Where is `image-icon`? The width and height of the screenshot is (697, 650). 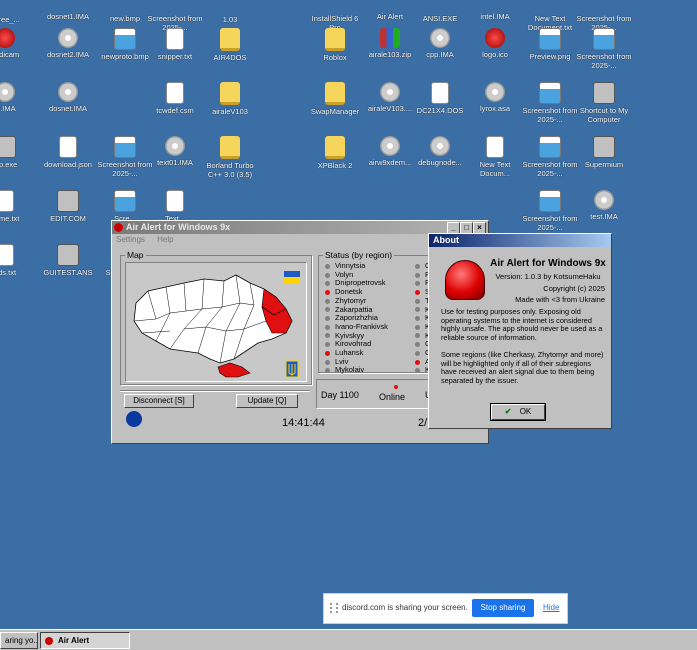 image-icon is located at coordinates (550, 147).